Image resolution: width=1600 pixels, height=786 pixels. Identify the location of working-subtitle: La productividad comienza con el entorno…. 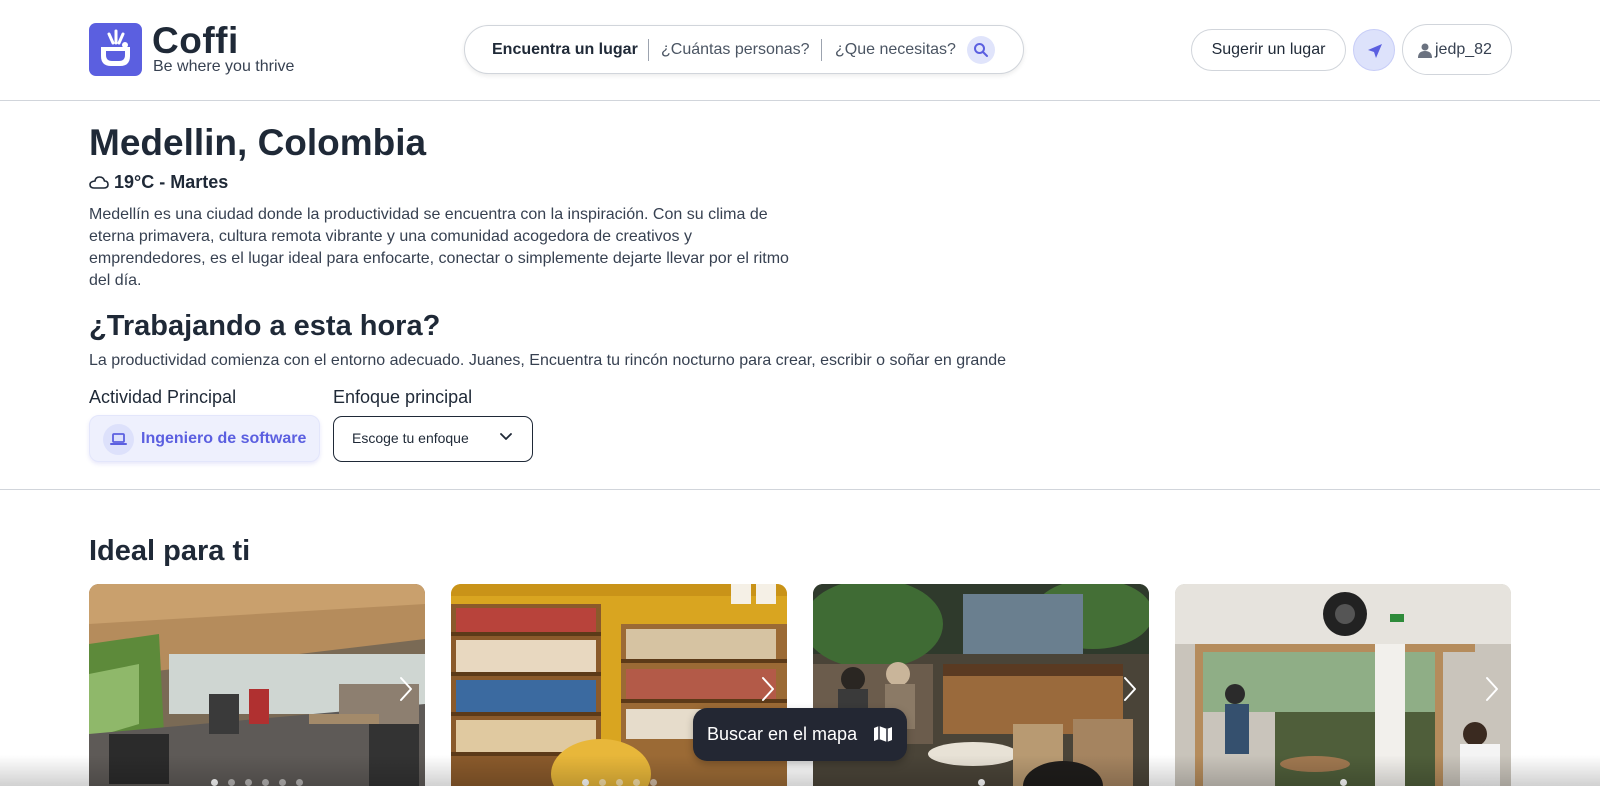
(548, 360).